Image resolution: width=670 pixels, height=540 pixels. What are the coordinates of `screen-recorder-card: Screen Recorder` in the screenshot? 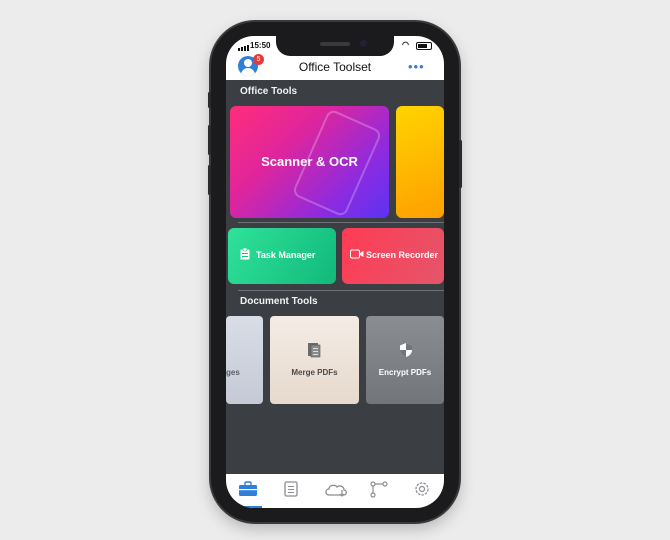 It's located at (393, 256).